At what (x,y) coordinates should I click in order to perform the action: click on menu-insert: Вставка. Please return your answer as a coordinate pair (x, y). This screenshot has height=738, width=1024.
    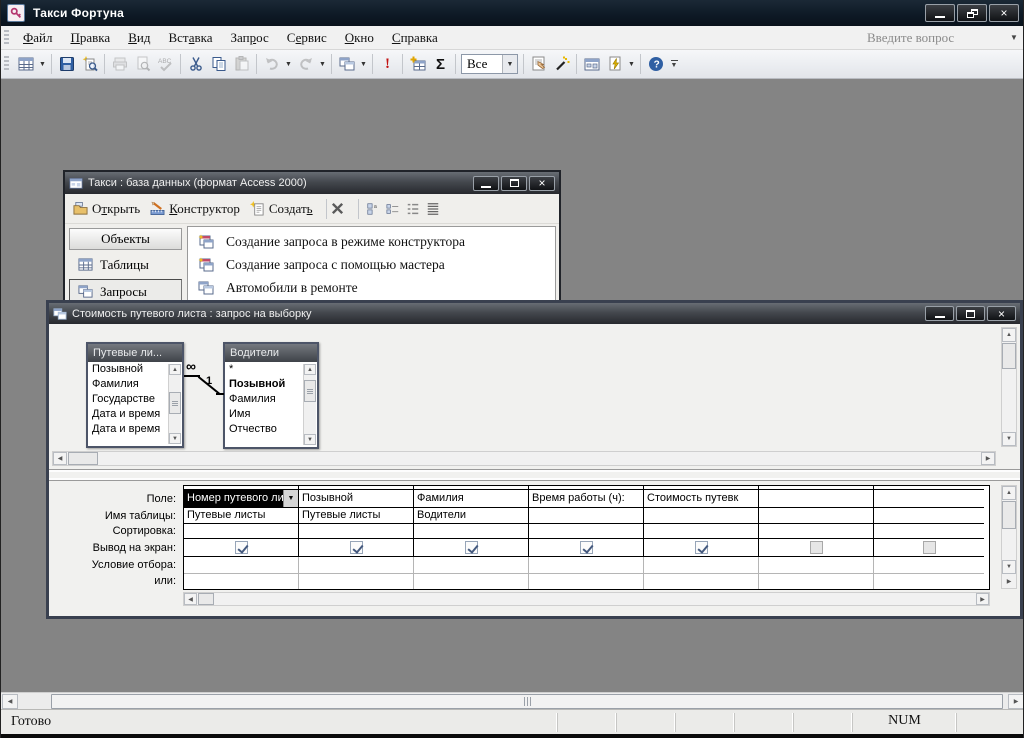
    Looking at the image, I should click on (190, 38).